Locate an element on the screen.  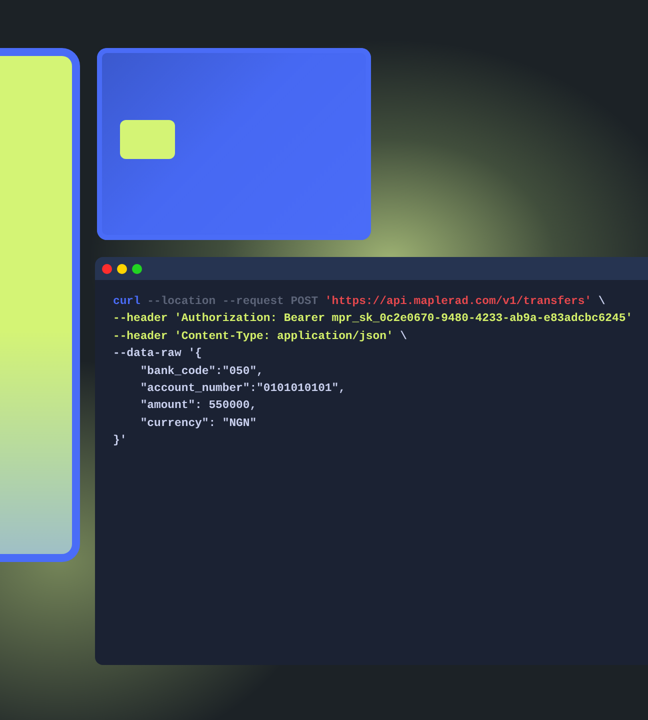
code-line: --header 'Content-Type: application/json' \ is located at coordinates (260, 337).